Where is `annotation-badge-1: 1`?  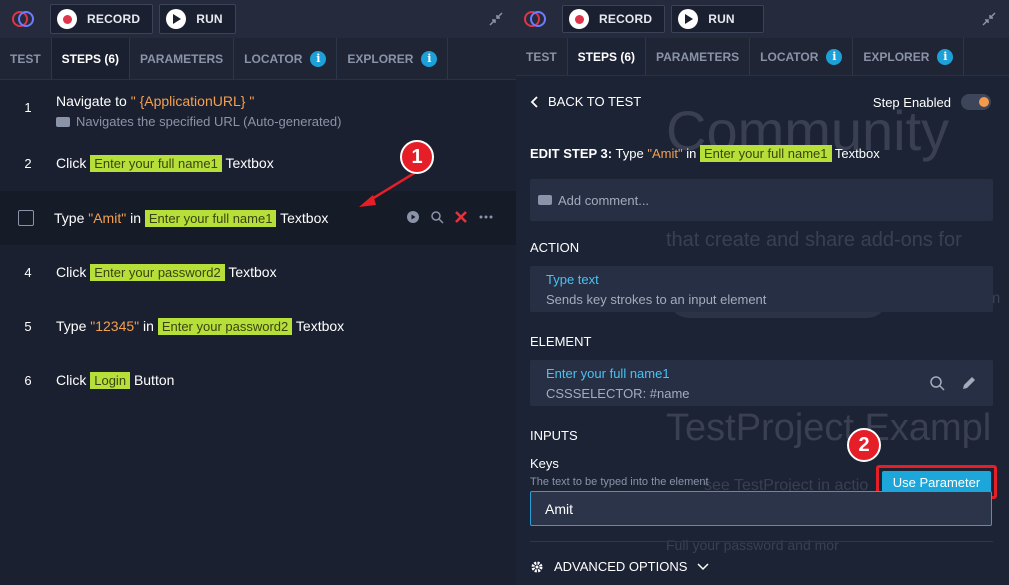 annotation-badge-1: 1 is located at coordinates (417, 157).